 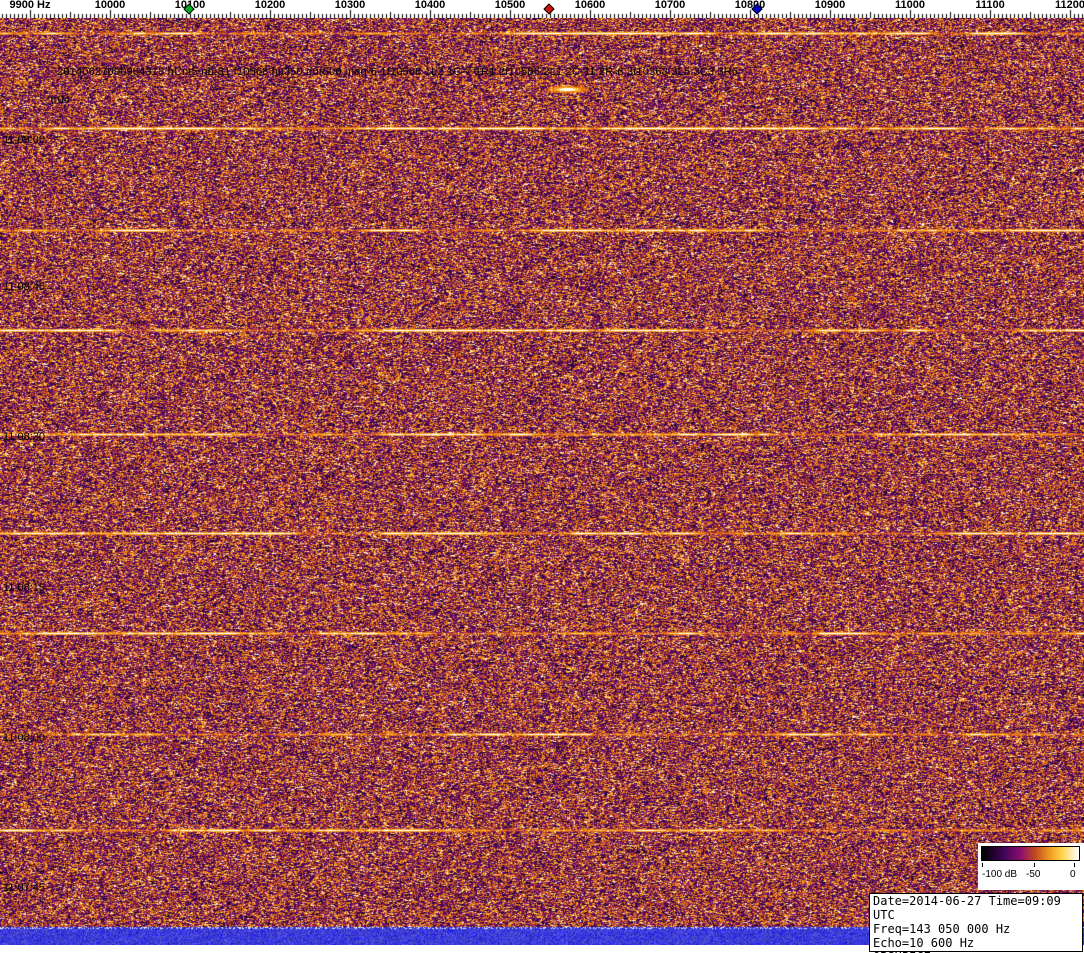 What do you see at coordinates (24, 588) in the screenshot?
I see `time-label: 11:08:15` at bounding box center [24, 588].